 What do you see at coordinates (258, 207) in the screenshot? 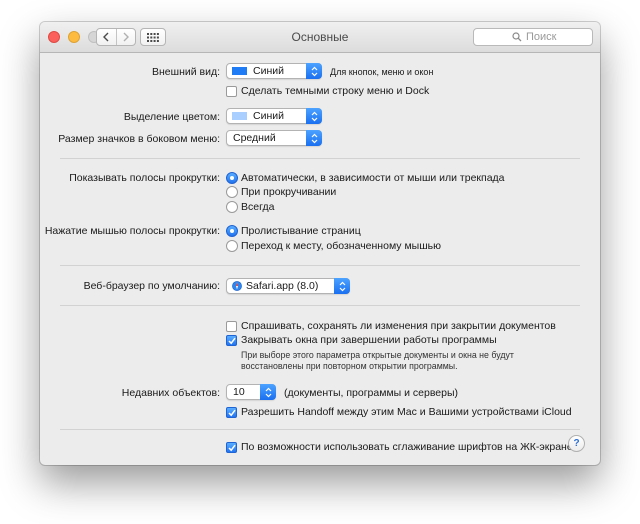
I see `scrollbars-always-label: Всегда` at bounding box center [258, 207].